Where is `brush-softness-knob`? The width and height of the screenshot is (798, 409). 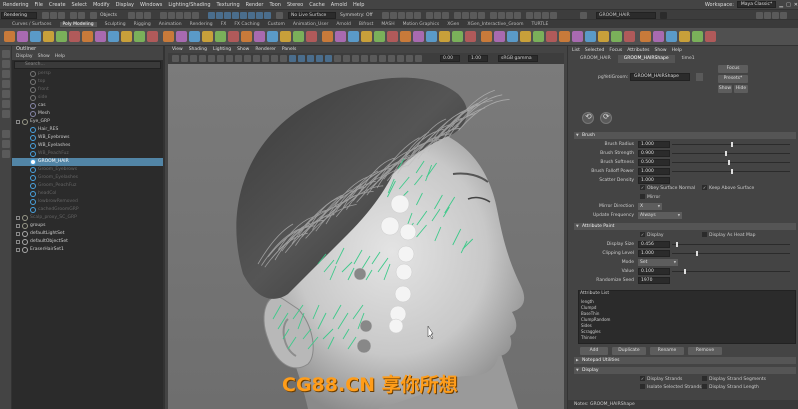
brush-softness-knob is located at coordinates (729, 162).